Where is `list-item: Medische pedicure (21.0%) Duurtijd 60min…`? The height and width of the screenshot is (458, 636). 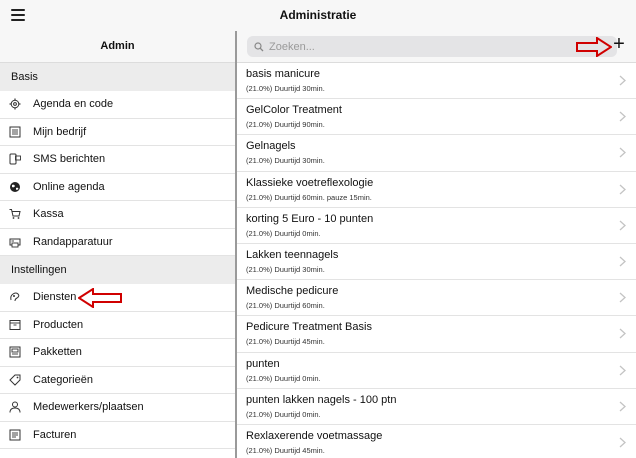 list-item: Medische pedicure (21.0%) Duurtijd 60min… is located at coordinates (436, 298).